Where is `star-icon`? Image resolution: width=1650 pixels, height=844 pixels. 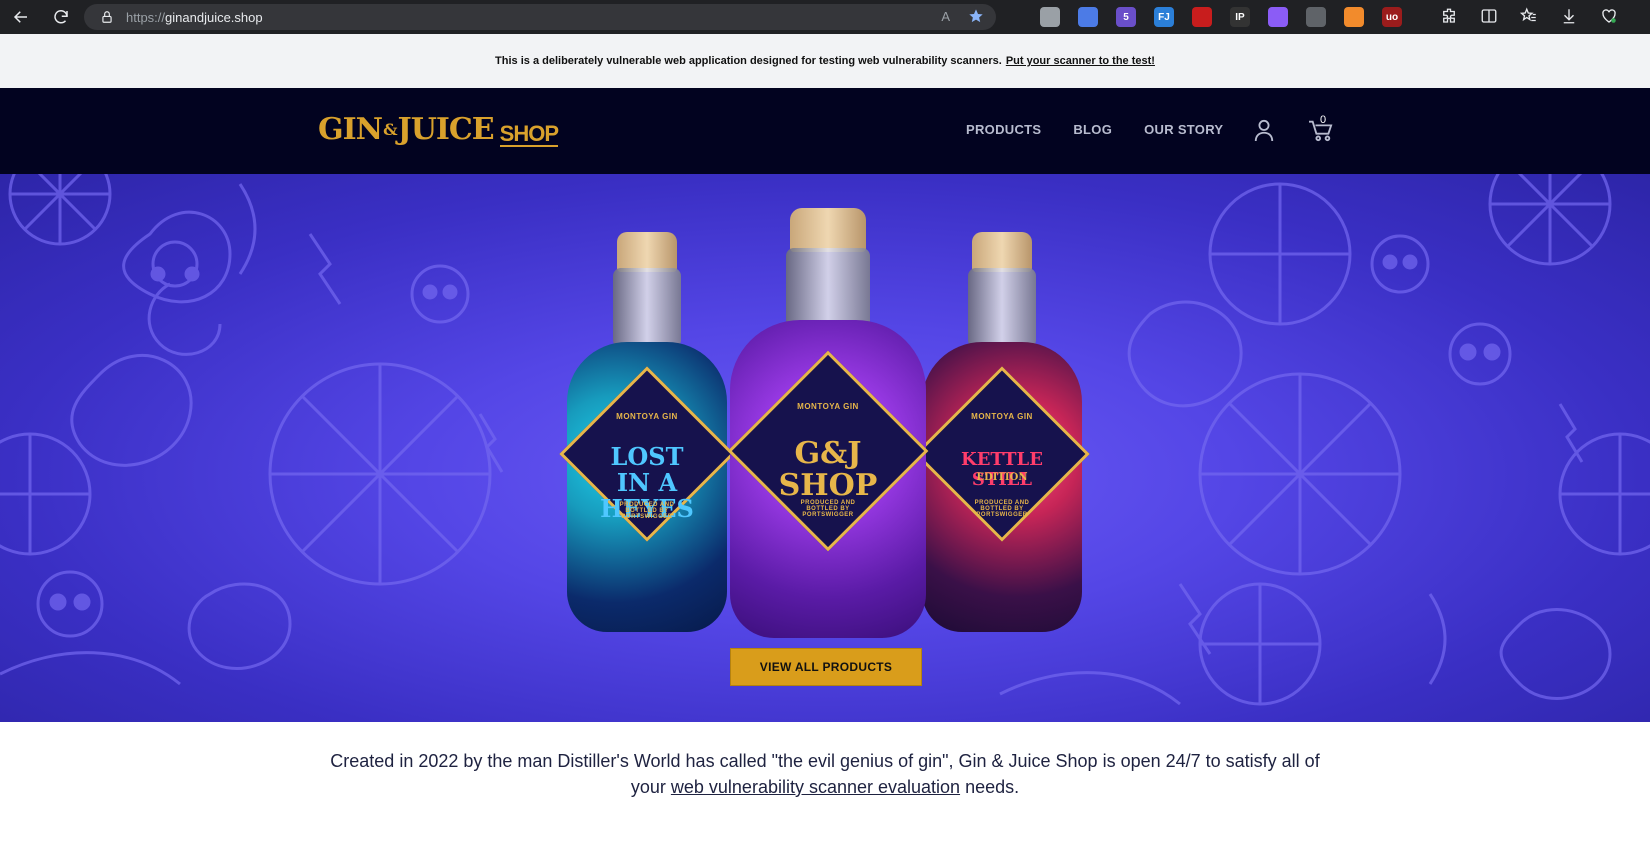 star-icon is located at coordinates (976, 16).